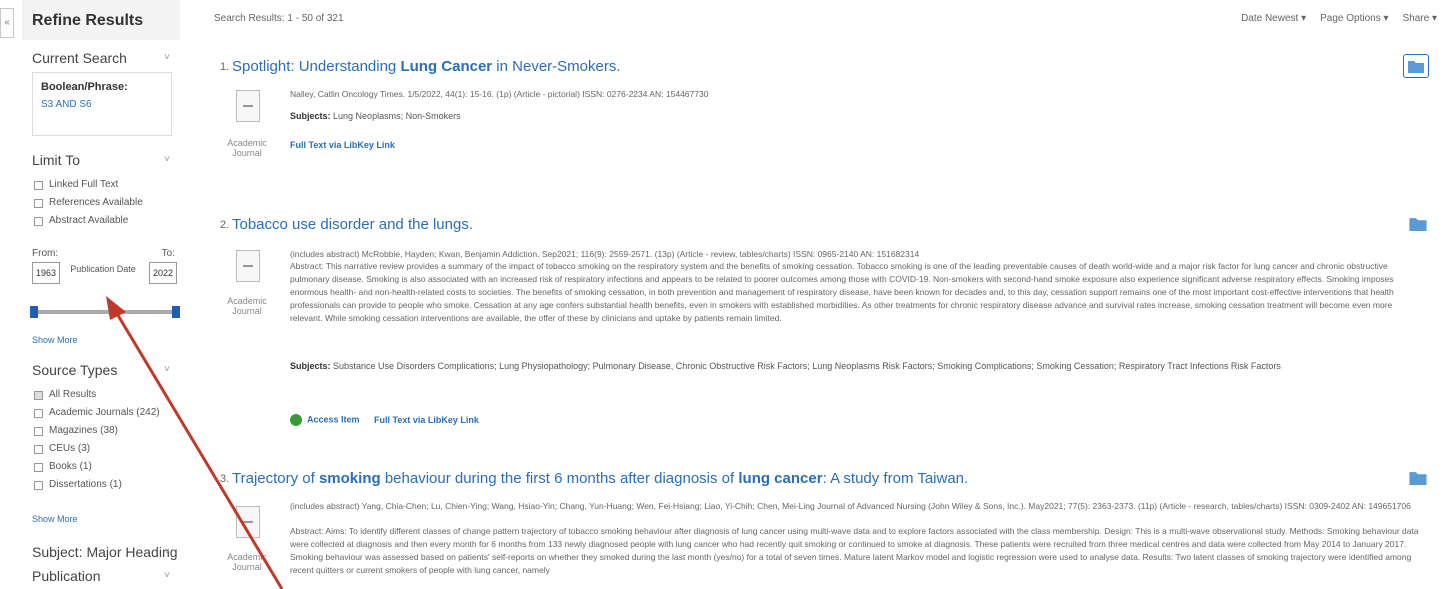 Image resolution: width=1449 pixels, height=589 pixels. Describe the element at coordinates (101, 203) in the screenshot. I see `limit-references-available: References Available` at that location.